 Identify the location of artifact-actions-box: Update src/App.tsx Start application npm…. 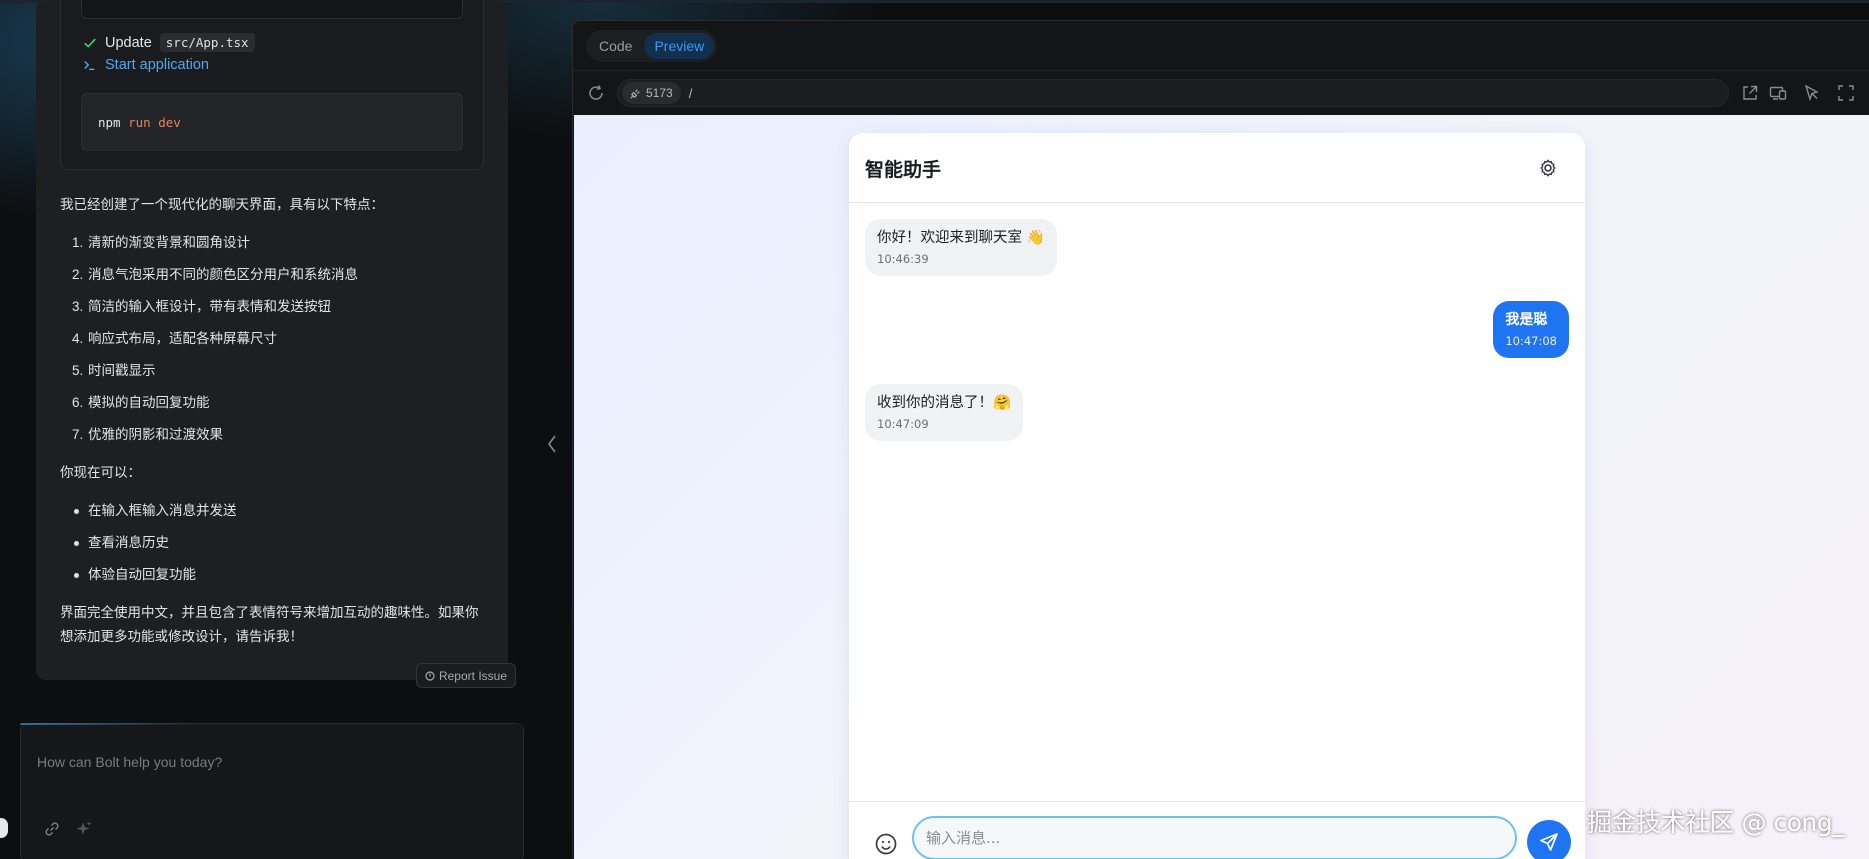
(272, 85).